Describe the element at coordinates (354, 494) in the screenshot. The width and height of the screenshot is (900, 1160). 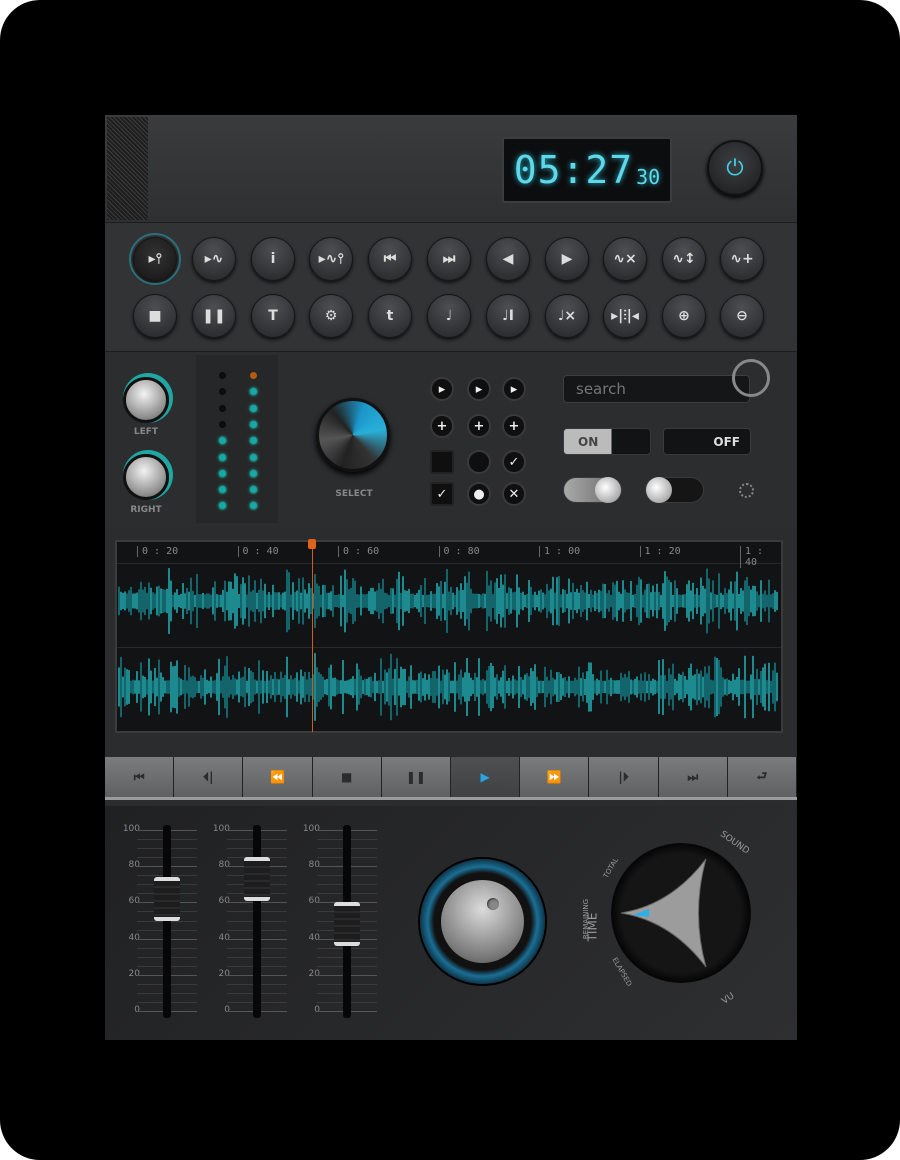
I see `select-knob-label: SELECT` at that location.